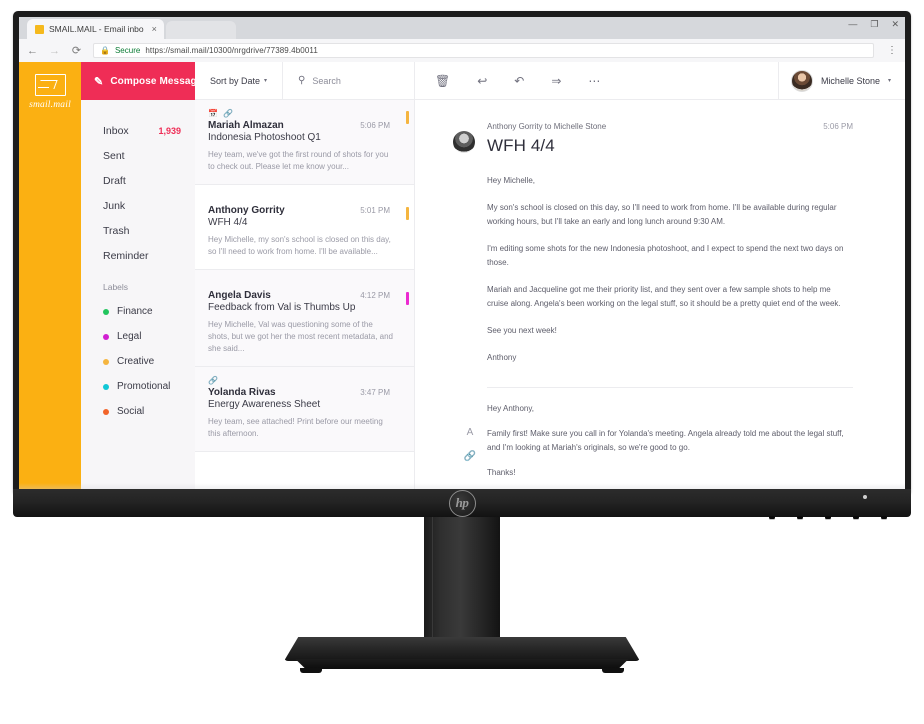 The image size is (924, 724). Describe the element at coordinates (200, 30) in the screenshot. I see `new-tab-area` at that location.